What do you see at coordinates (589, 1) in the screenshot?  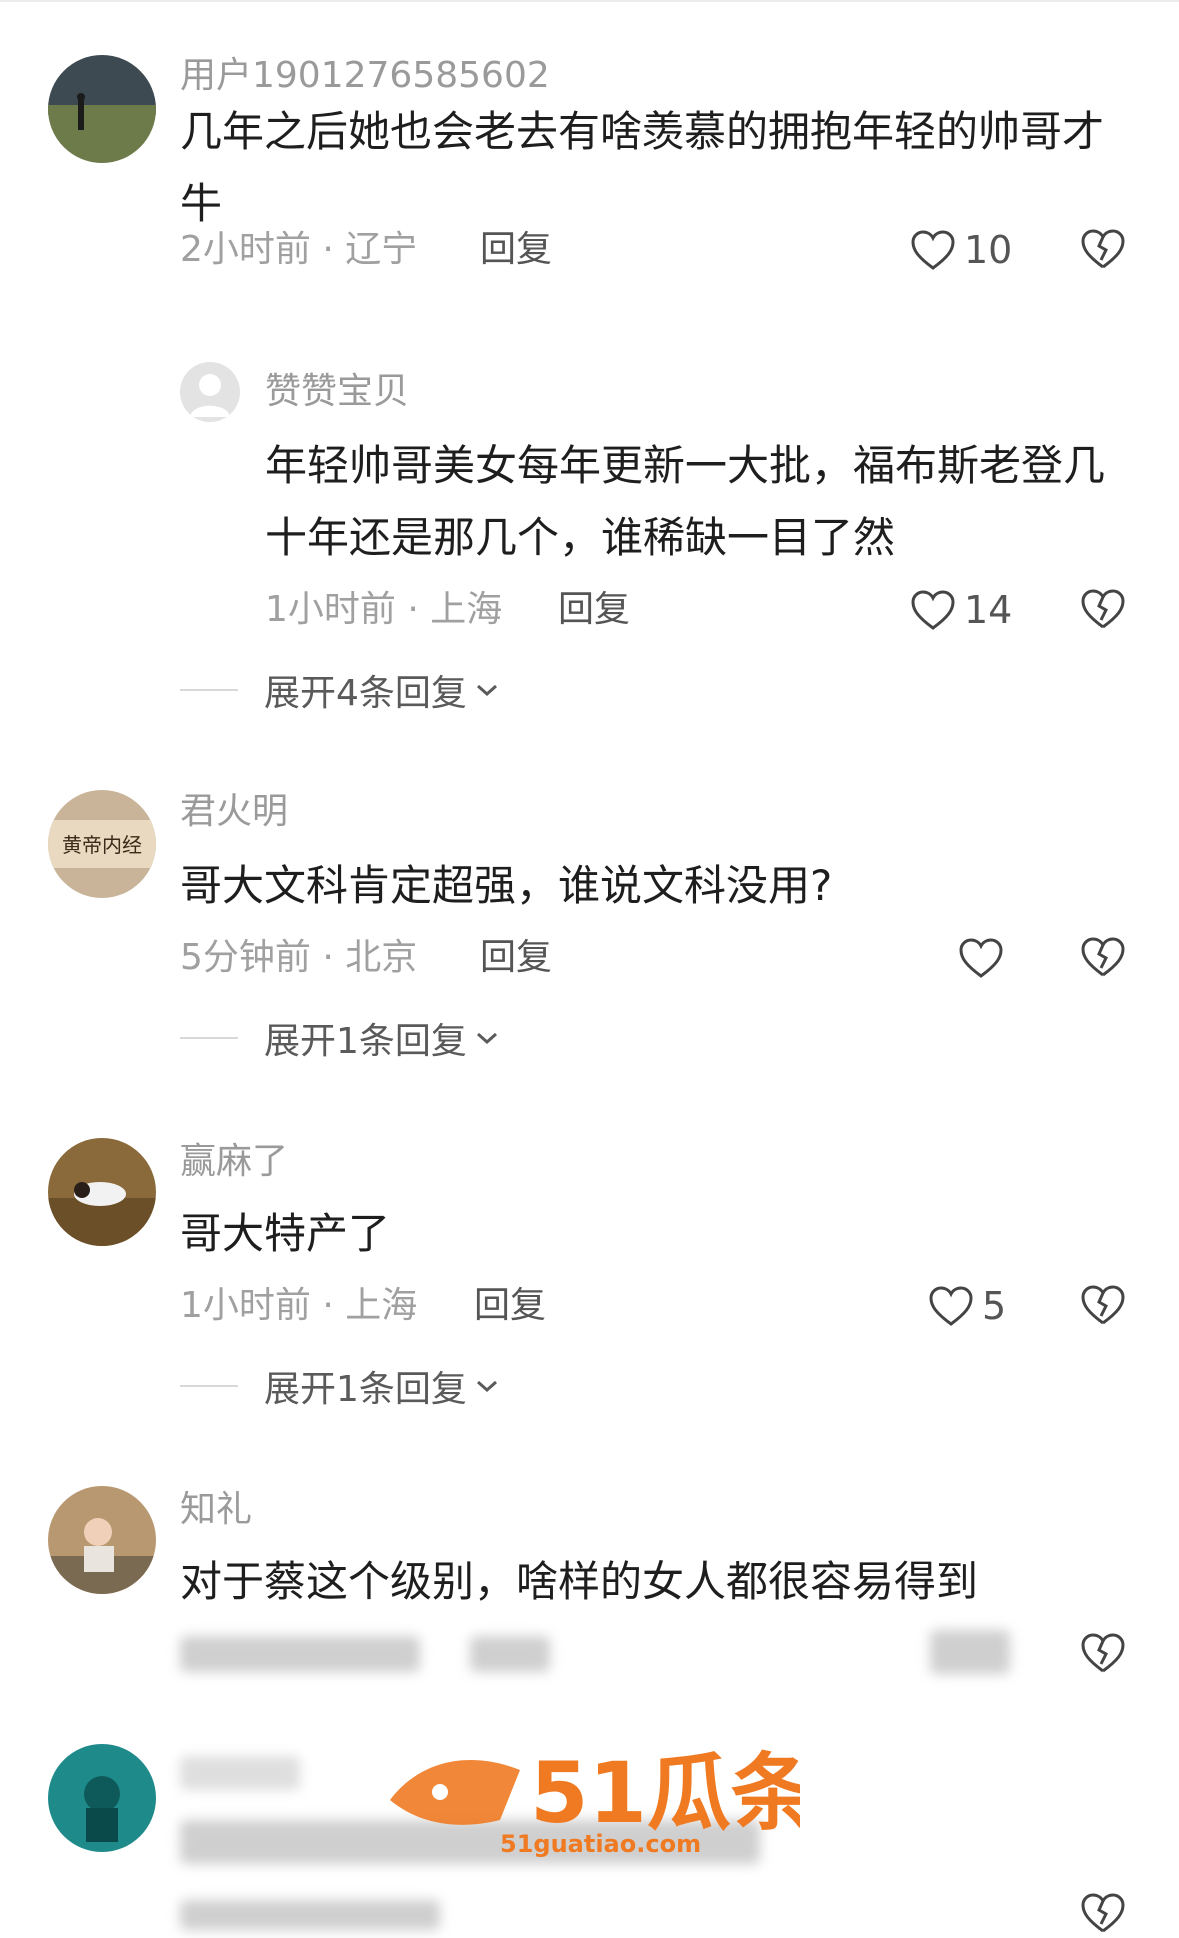 I see `top-divider` at bounding box center [589, 1].